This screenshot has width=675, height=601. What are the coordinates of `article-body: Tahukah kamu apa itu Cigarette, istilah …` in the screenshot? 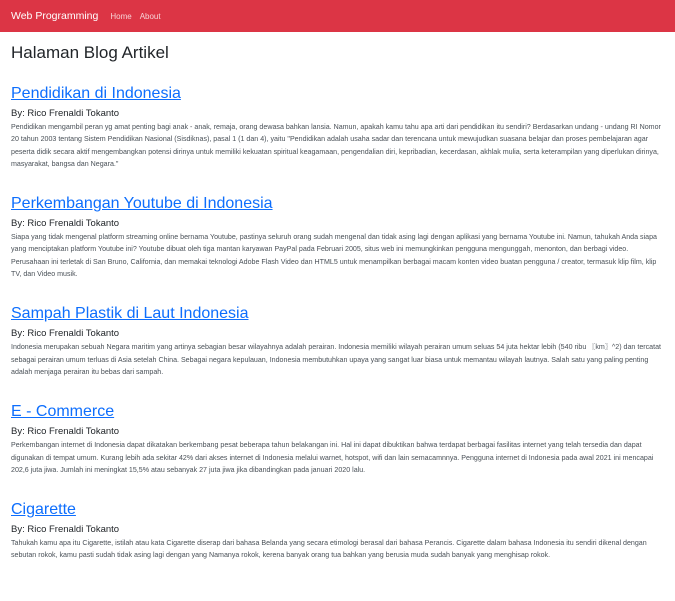 It's located at (329, 549).